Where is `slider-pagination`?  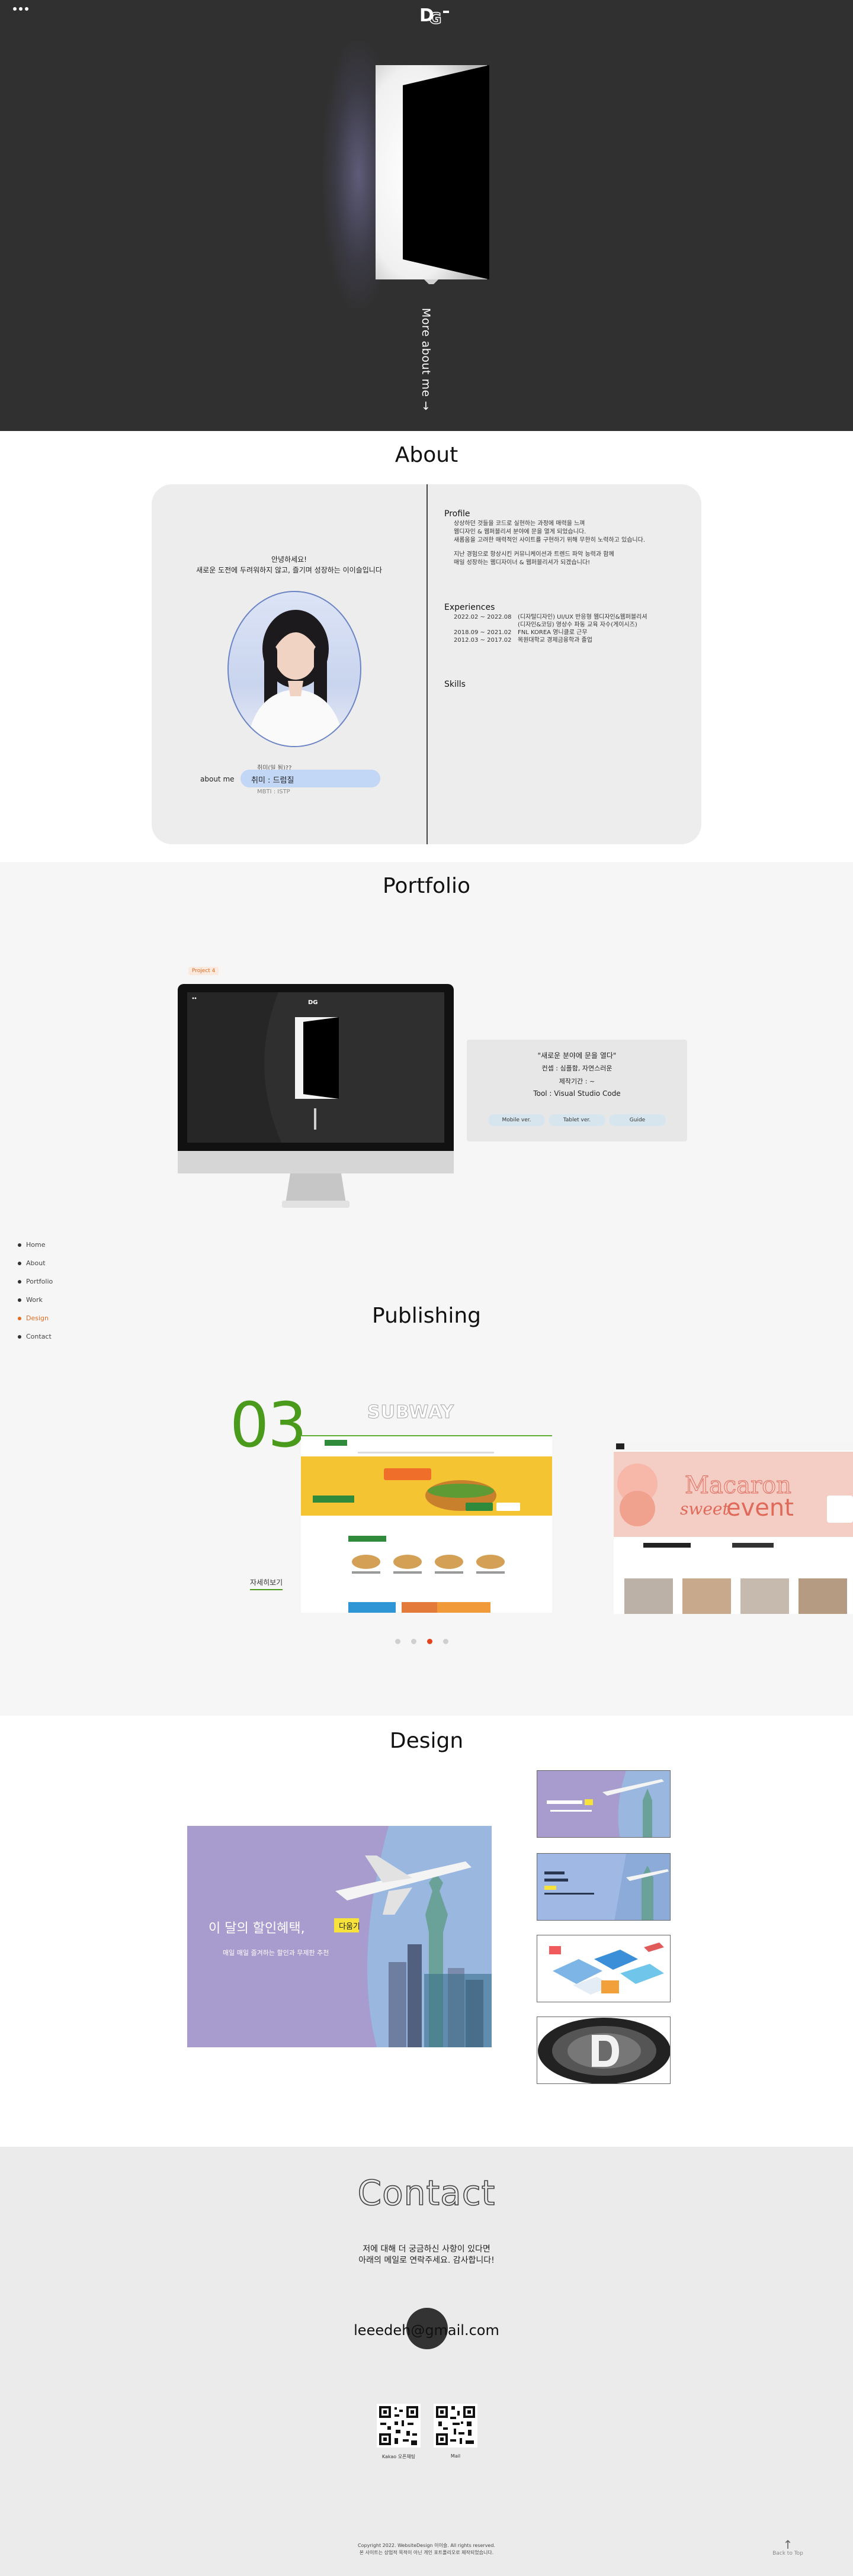 slider-pagination is located at coordinates (421, 1641).